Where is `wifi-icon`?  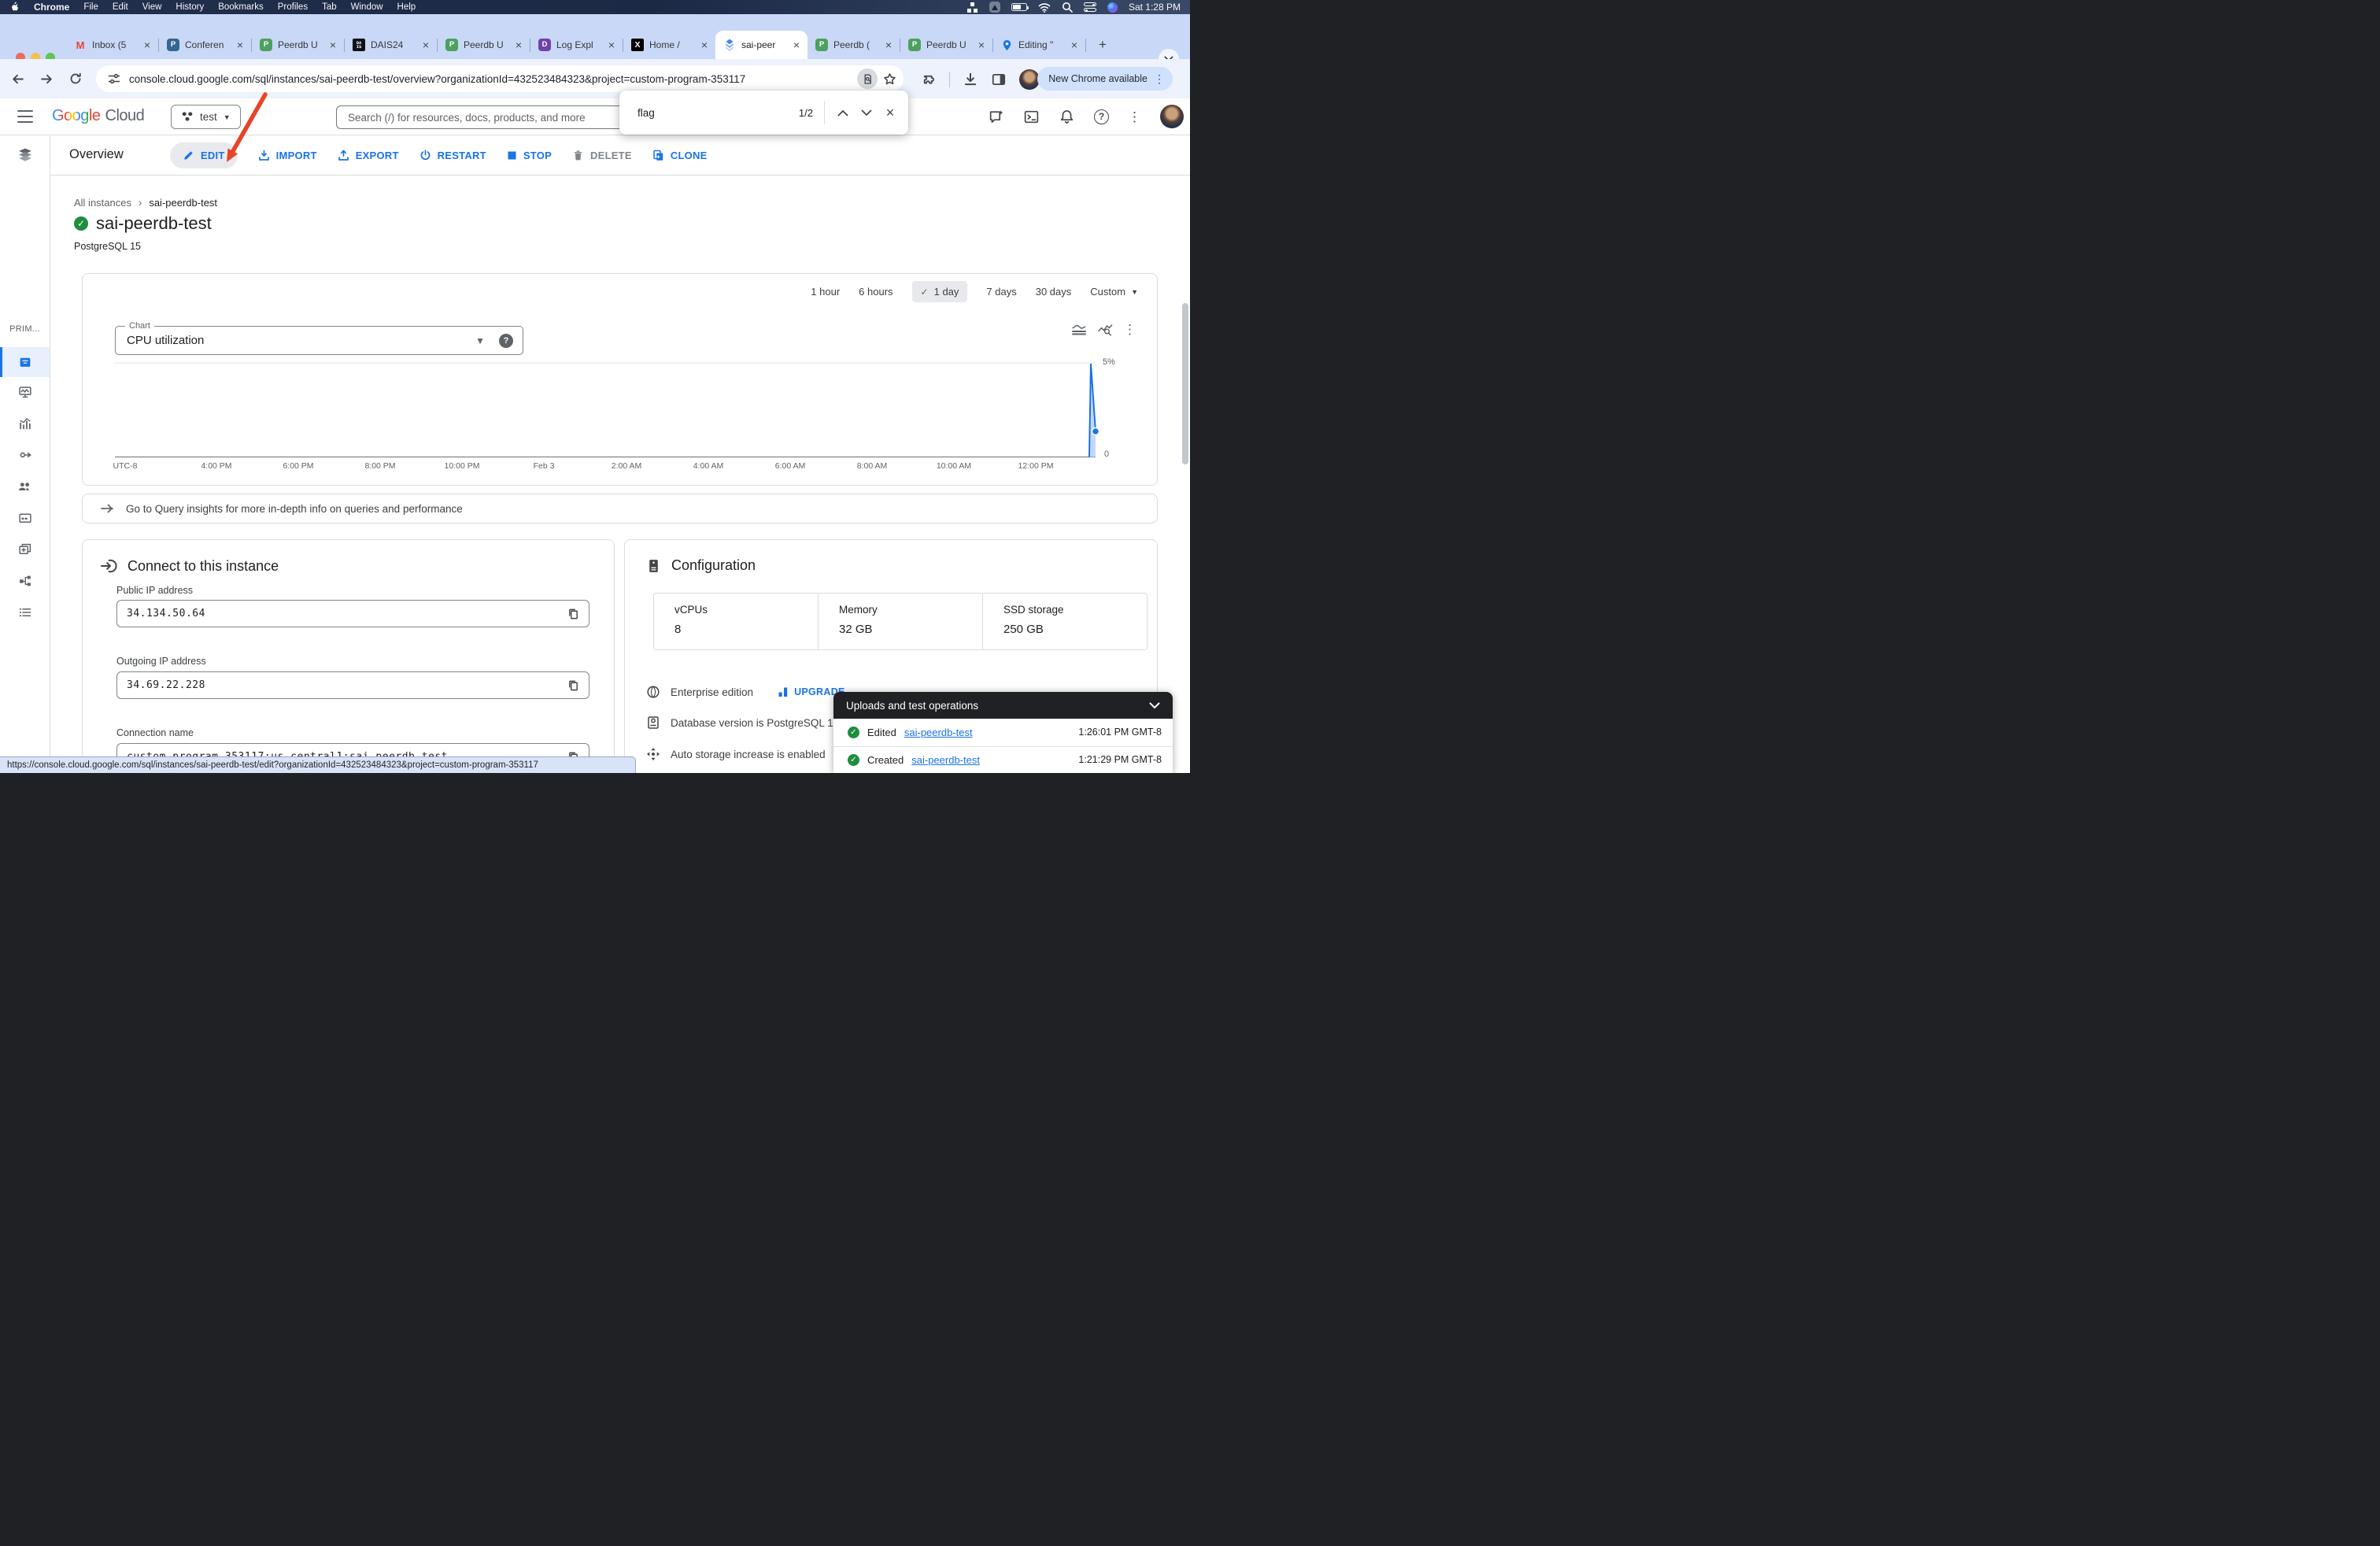
wifi-icon is located at coordinates (1044, 7).